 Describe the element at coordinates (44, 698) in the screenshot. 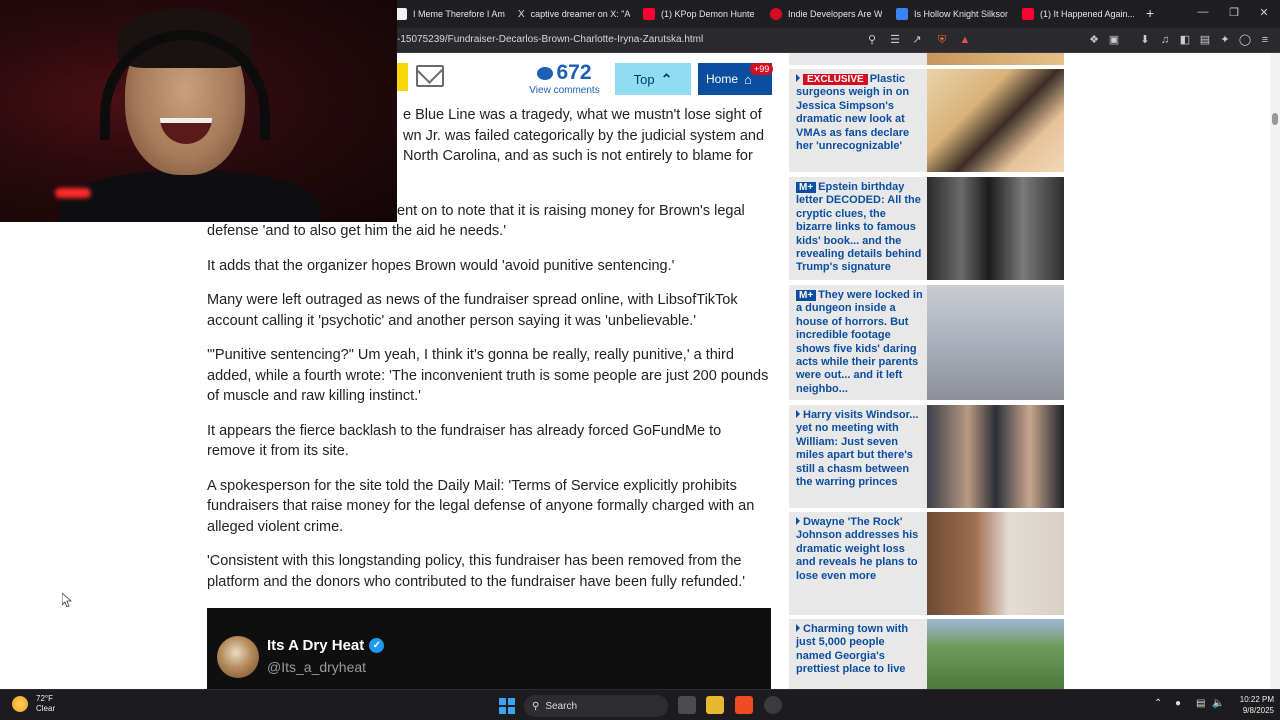

I see `weather-temp: 72°F` at that location.